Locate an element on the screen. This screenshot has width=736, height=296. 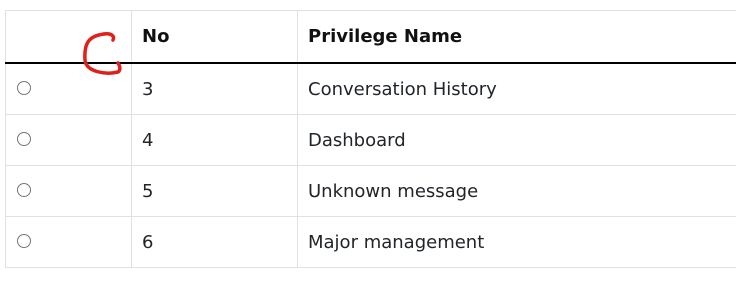
row-privilege-name: Conversation History is located at coordinates (516, 89).